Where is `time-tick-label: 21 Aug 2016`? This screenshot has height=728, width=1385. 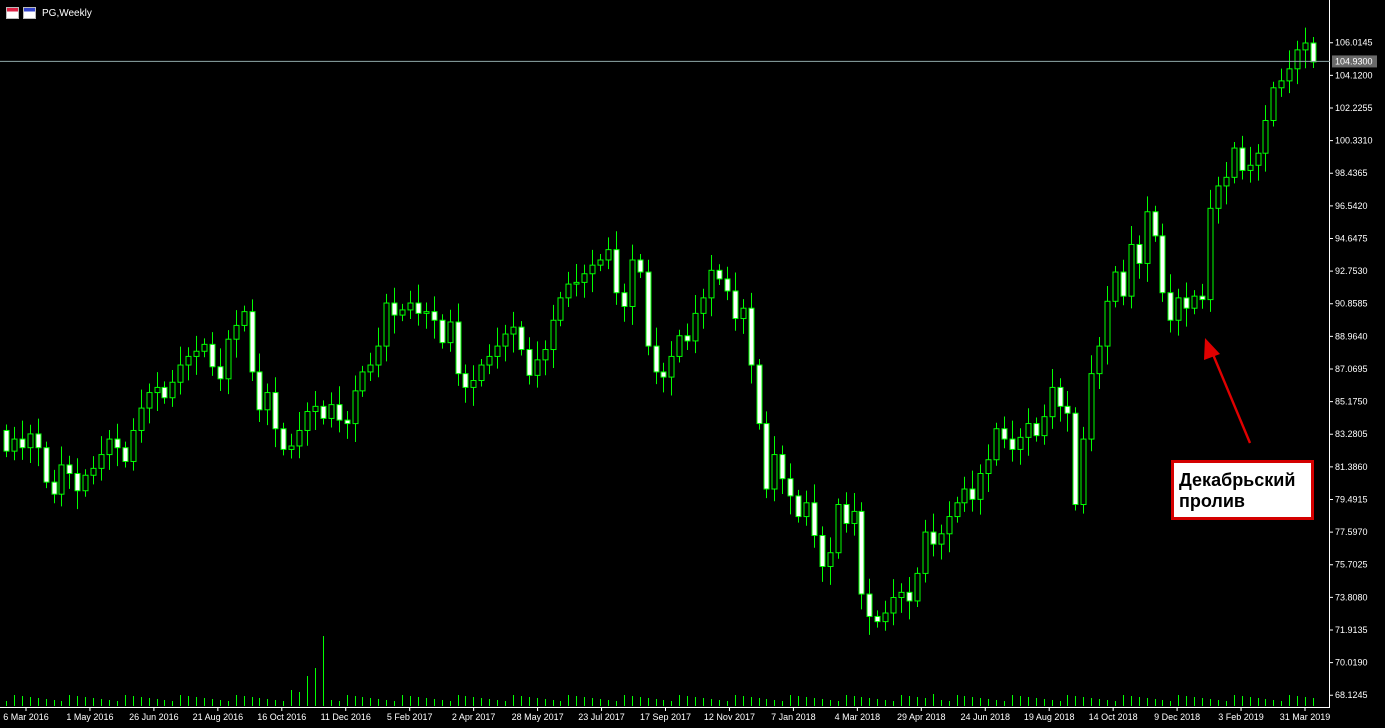
time-tick-label: 21 Aug 2016 is located at coordinates (218, 717).